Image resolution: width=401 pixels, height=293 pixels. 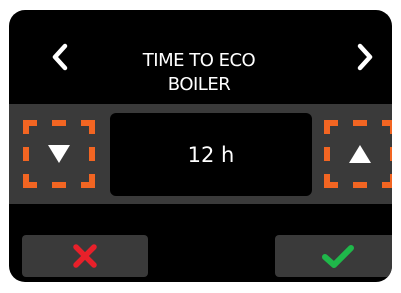 I want to click on chevron-right-icon, so click(x=365, y=57).